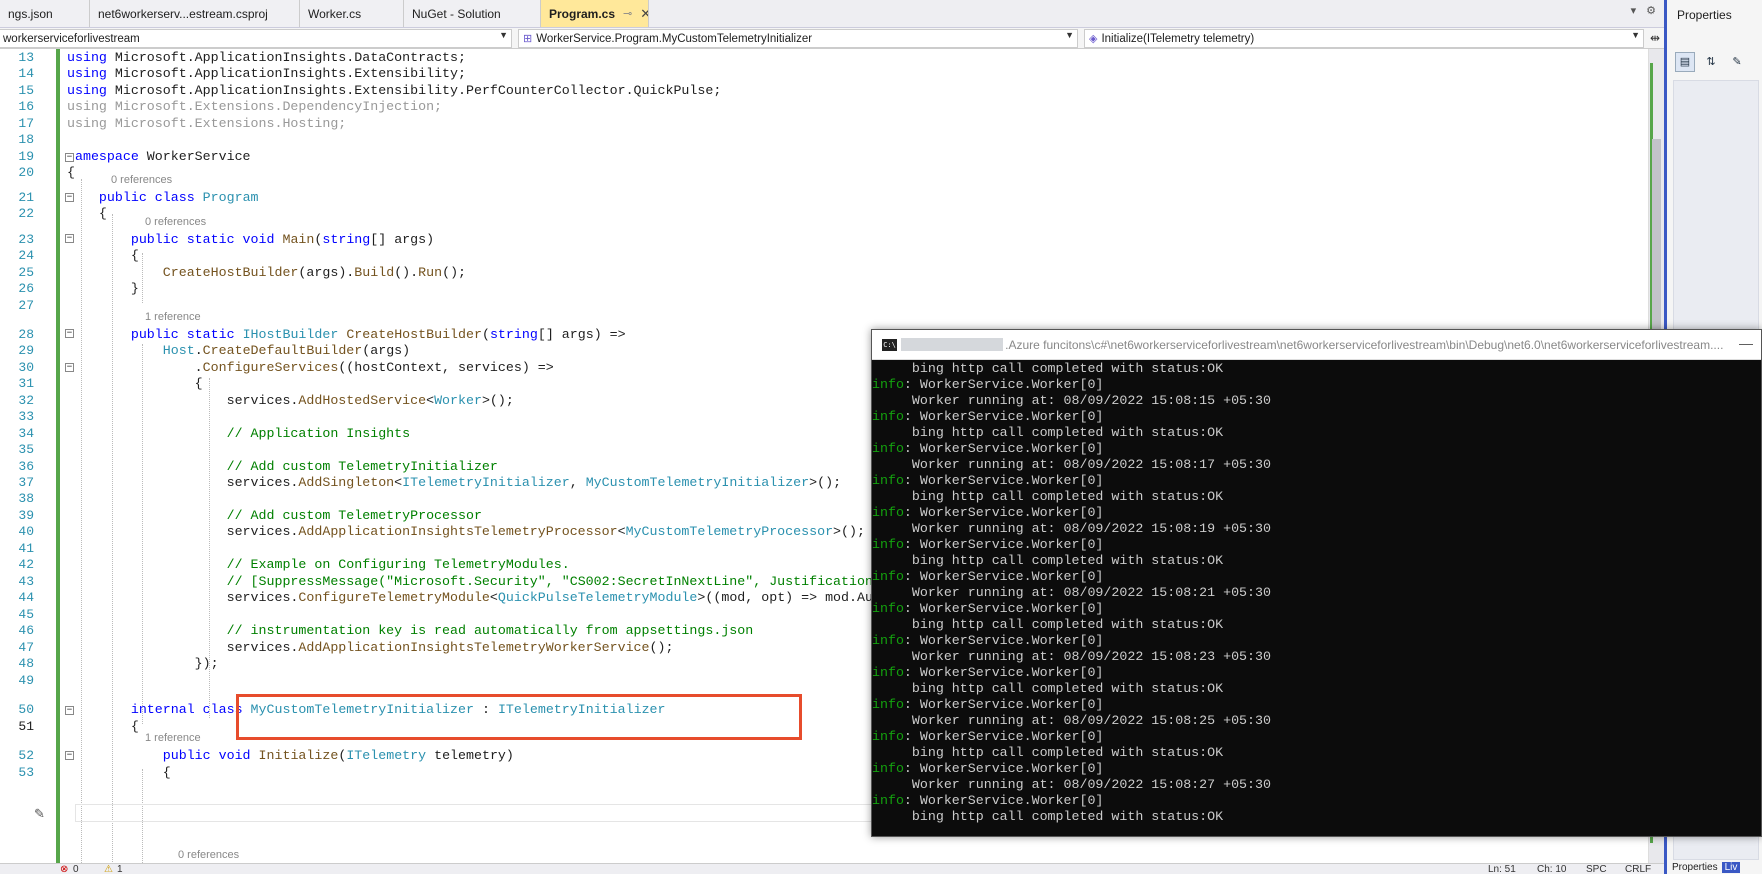  What do you see at coordinates (475, 813) in the screenshot?
I see `current-line-indicator` at bounding box center [475, 813].